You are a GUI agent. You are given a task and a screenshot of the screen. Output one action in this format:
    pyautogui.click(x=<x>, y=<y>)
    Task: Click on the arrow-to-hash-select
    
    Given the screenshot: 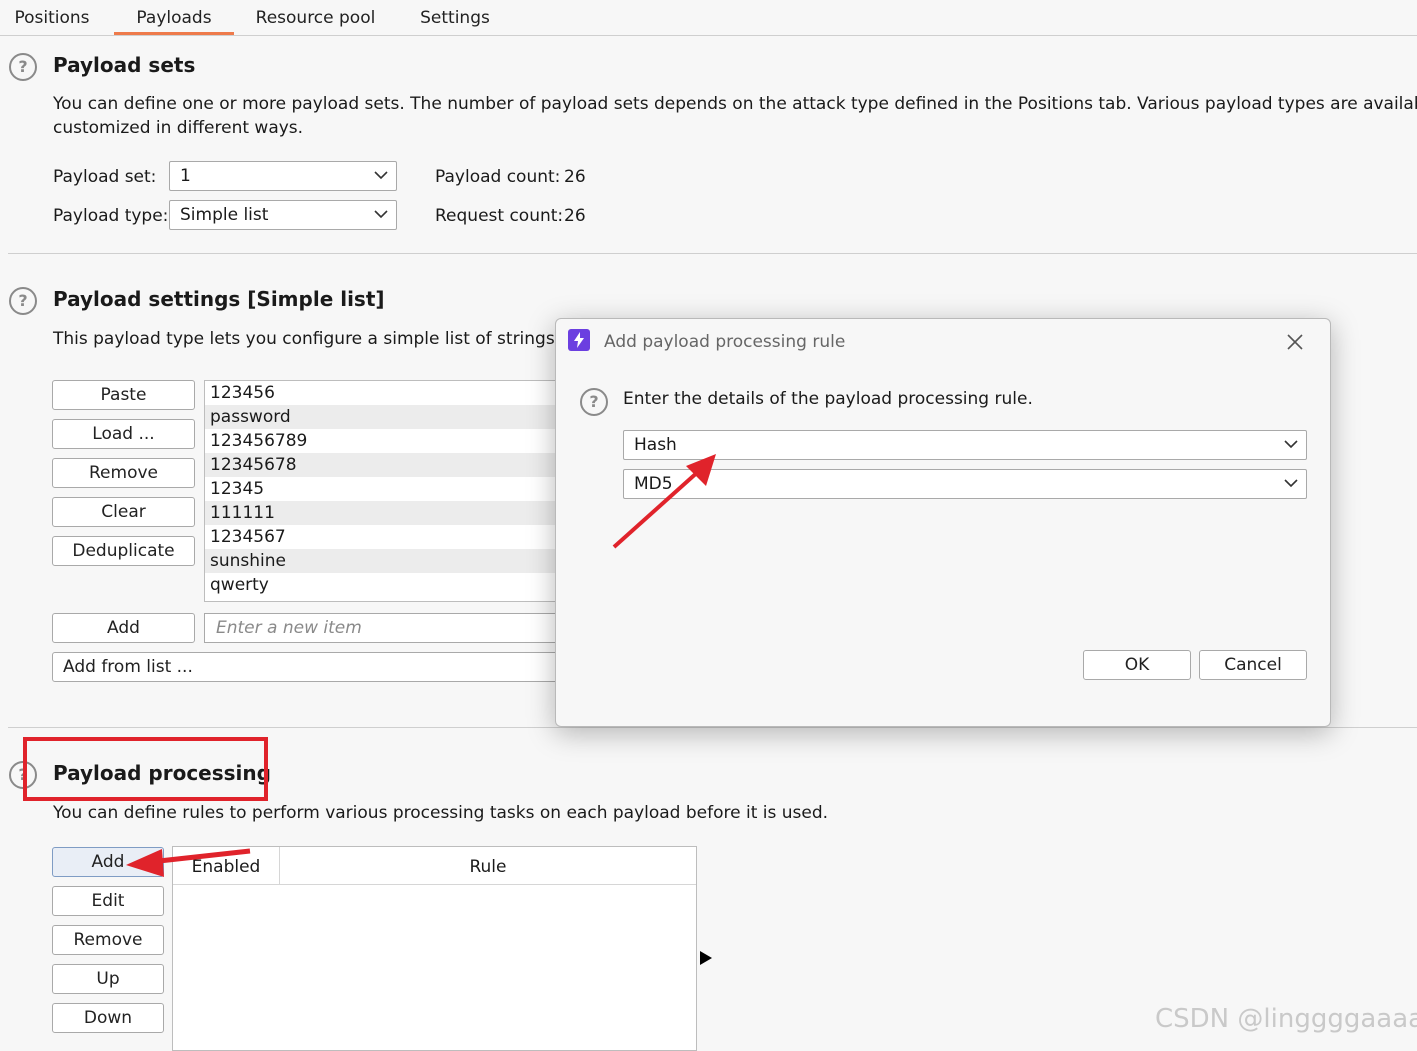 What is the action you would take?
    pyautogui.click(x=664, y=501)
    